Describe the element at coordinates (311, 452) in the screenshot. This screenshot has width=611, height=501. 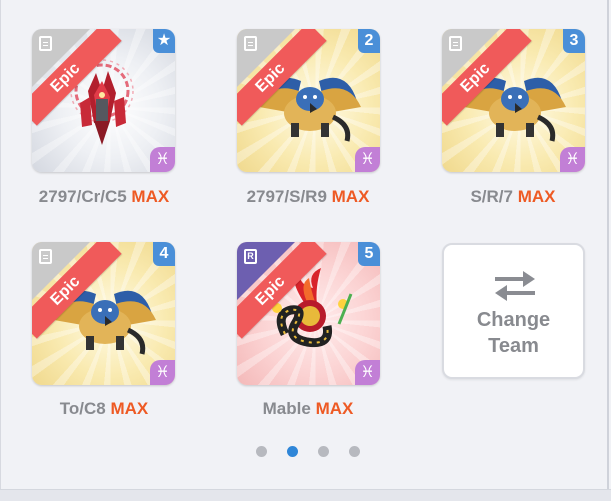
I see `pagination-dots` at that location.